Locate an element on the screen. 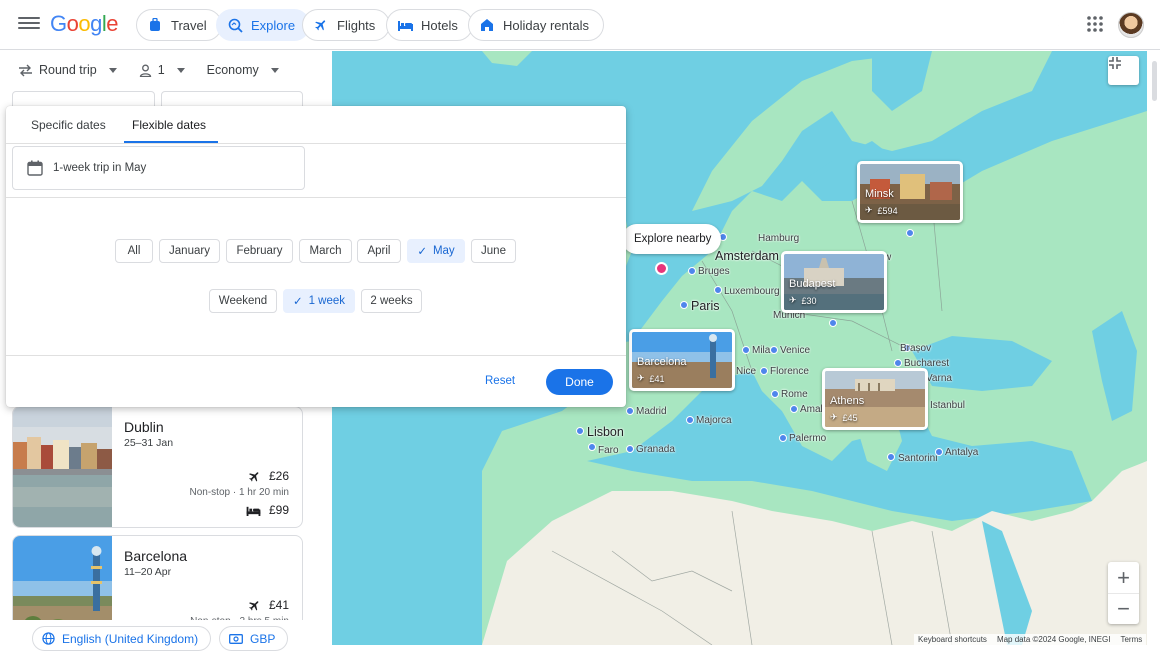 This screenshot has height=657, width=1160. map-card-minsk: Minsk ✈ £594 is located at coordinates (910, 192).